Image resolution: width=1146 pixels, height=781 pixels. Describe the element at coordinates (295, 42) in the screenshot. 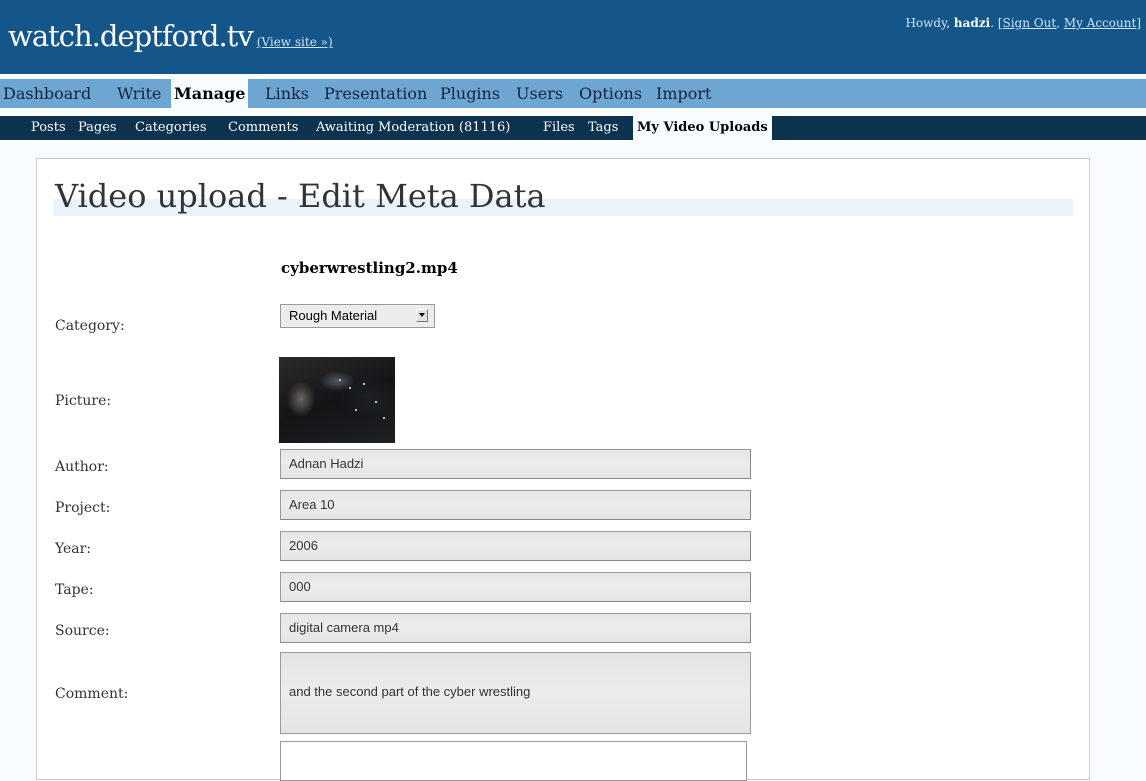

I see `view-site-link: (View site »)` at that location.